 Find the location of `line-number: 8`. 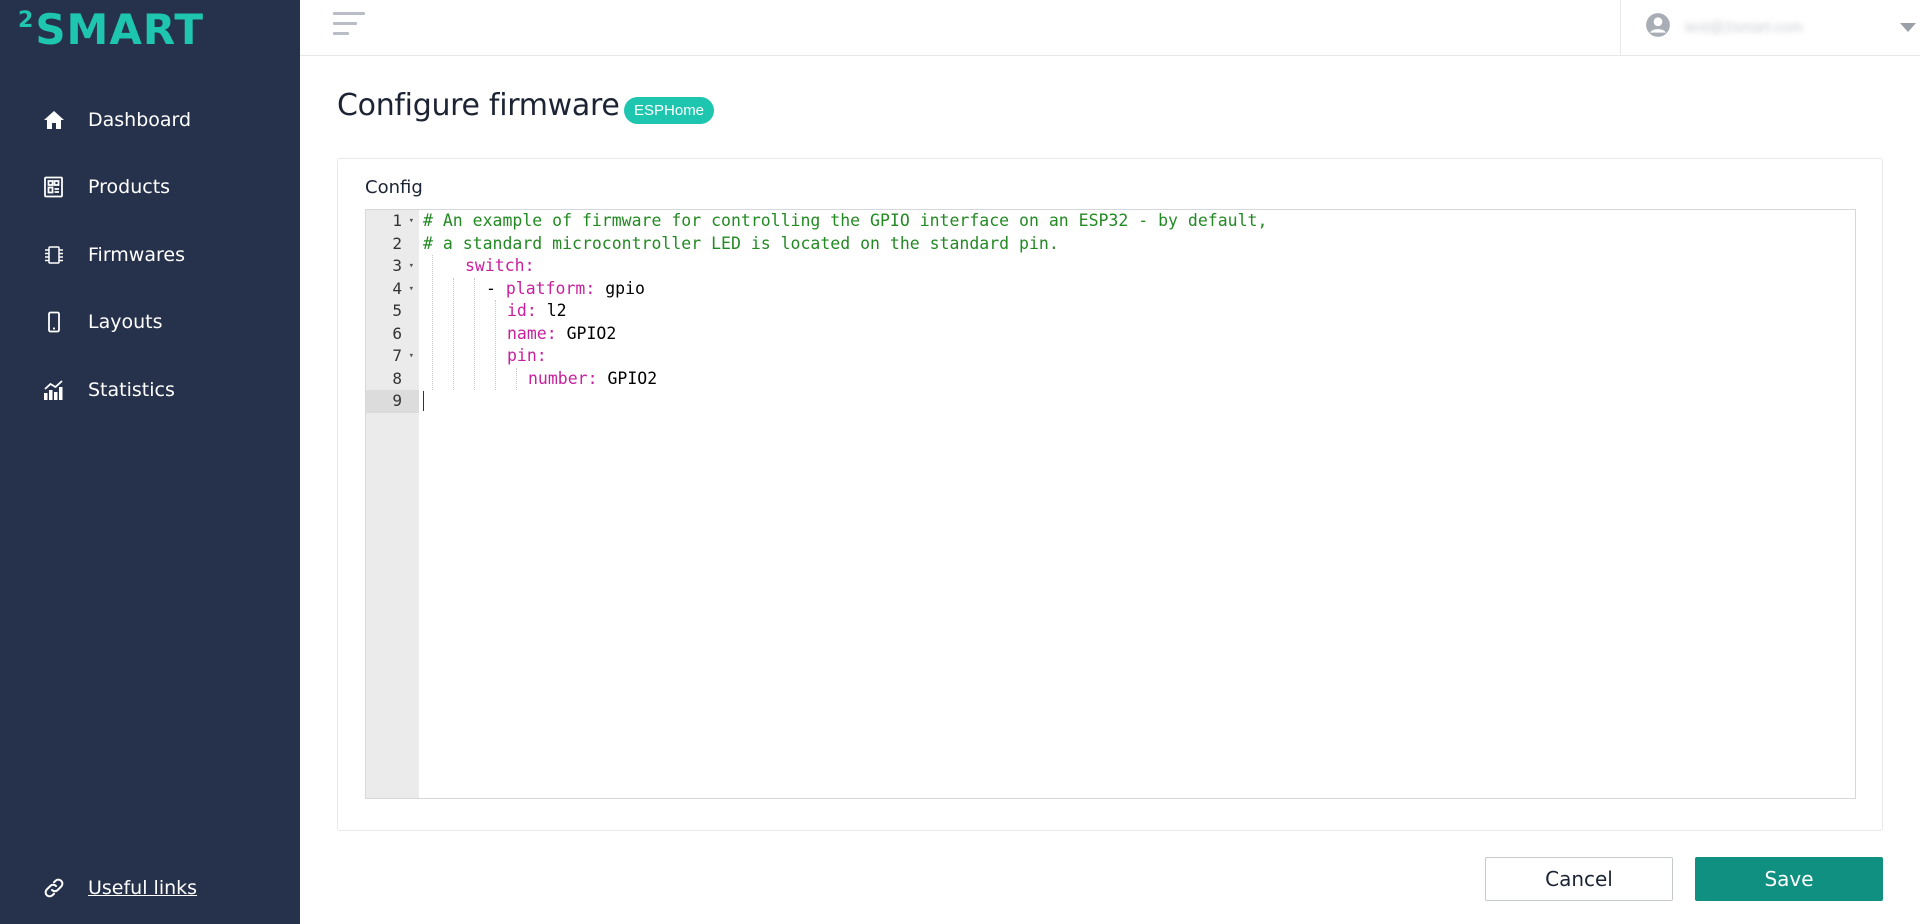

line-number: 8 is located at coordinates (397, 378).